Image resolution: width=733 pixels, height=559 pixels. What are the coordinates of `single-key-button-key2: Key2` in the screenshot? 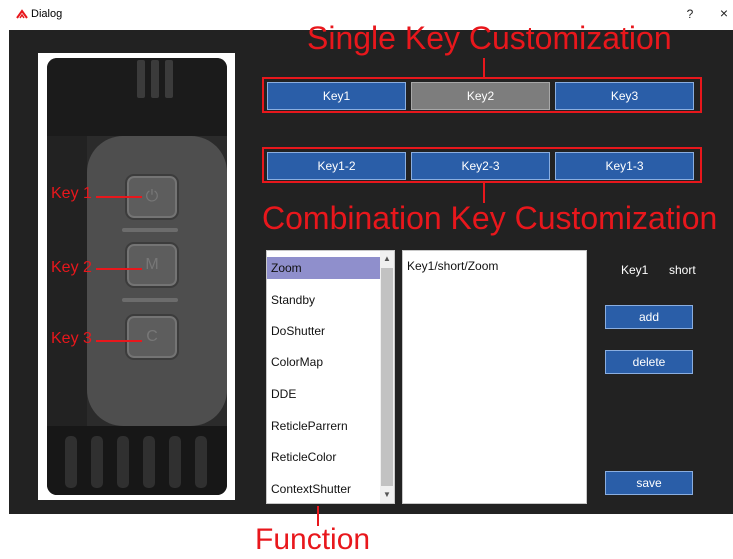 It's located at (480, 96).